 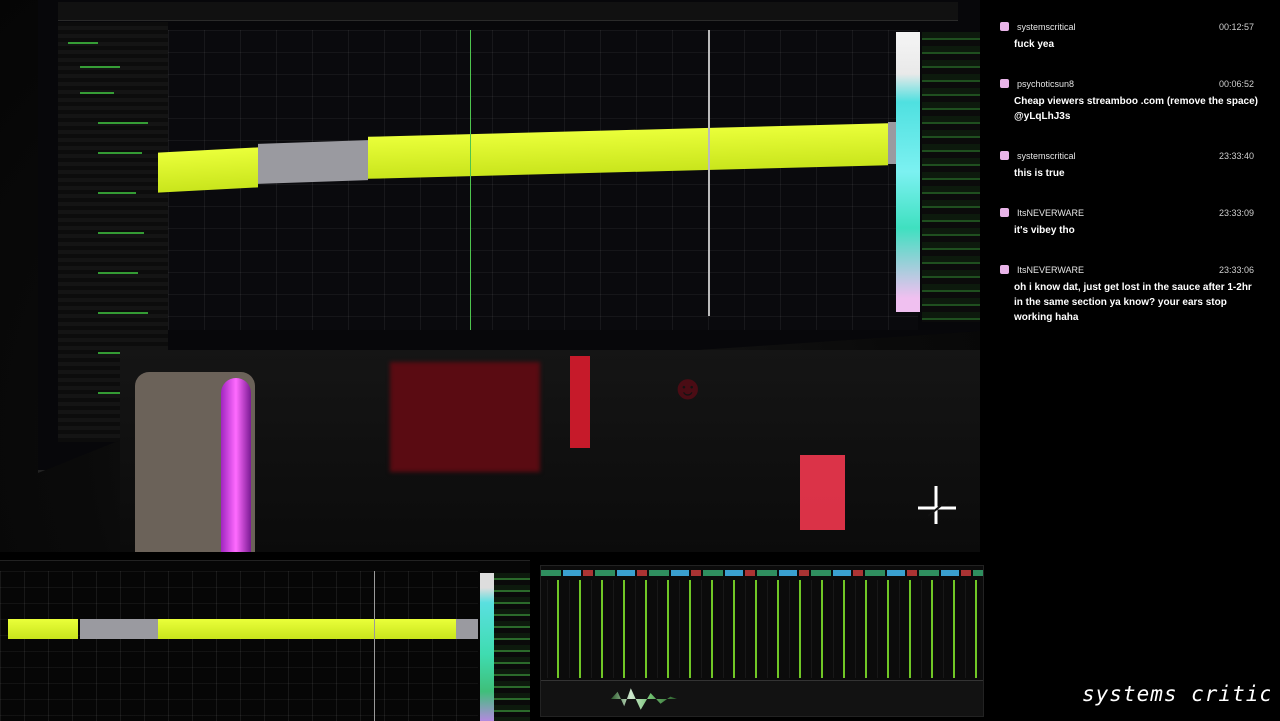 I want to click on chat-timestamp: 23:33:09, so click(x=1236, y=213).